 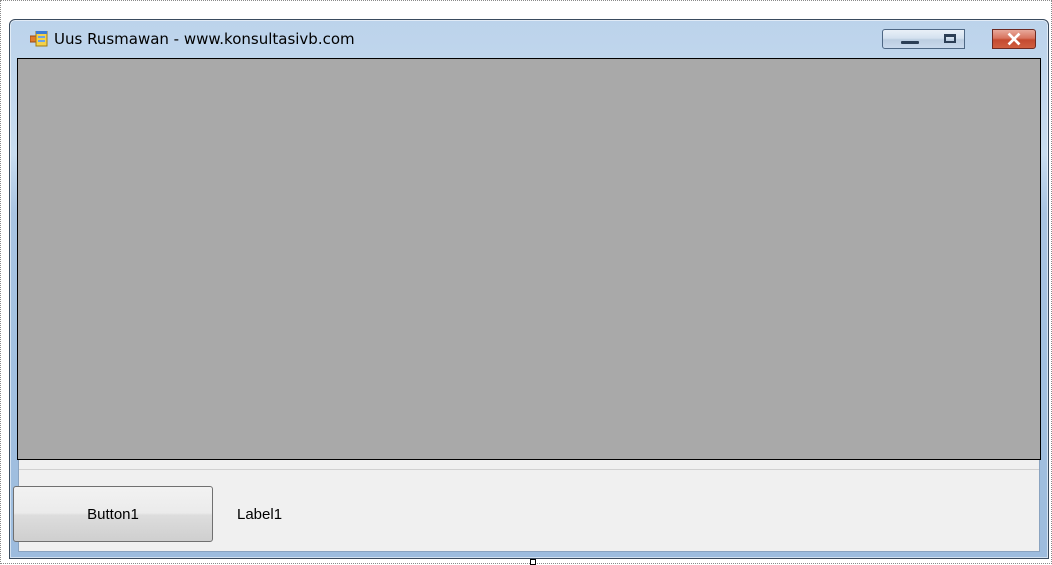 I want to click on app-form-icon, so click(x=39, y=39).